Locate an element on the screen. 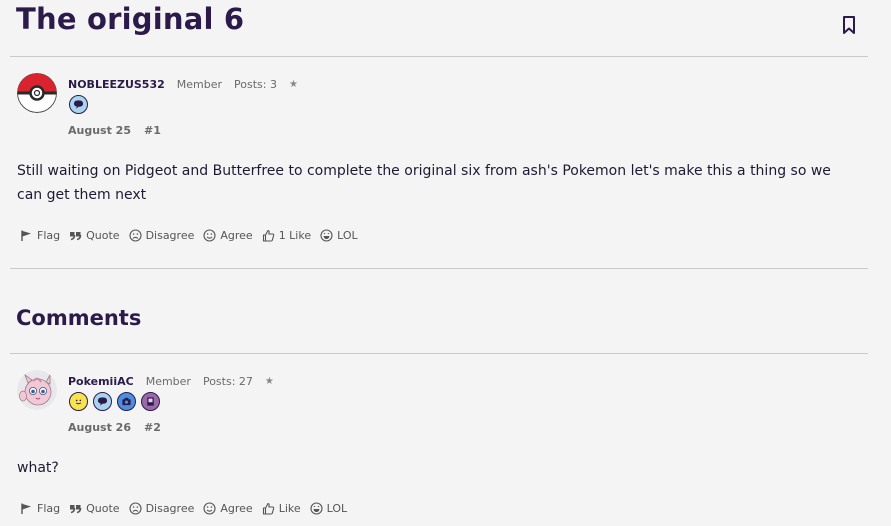 This screenshot has width=891, height=526. post-date: August 25 is located at coordinates (99, 130).